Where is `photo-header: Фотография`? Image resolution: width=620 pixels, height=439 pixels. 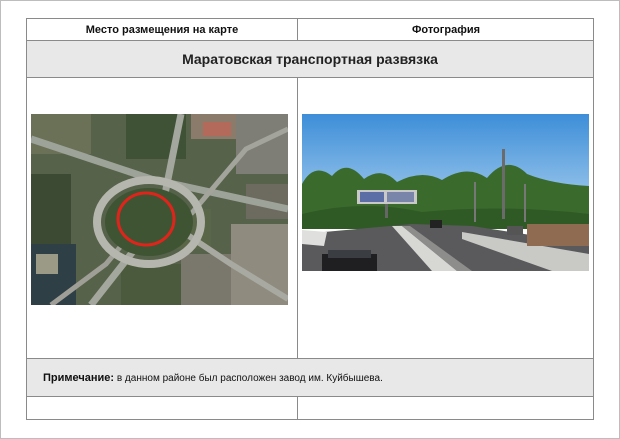
photo-header: Фотография is located at coordinates (446, 30).